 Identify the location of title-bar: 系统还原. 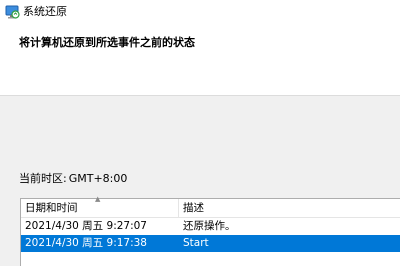
(200, 12).